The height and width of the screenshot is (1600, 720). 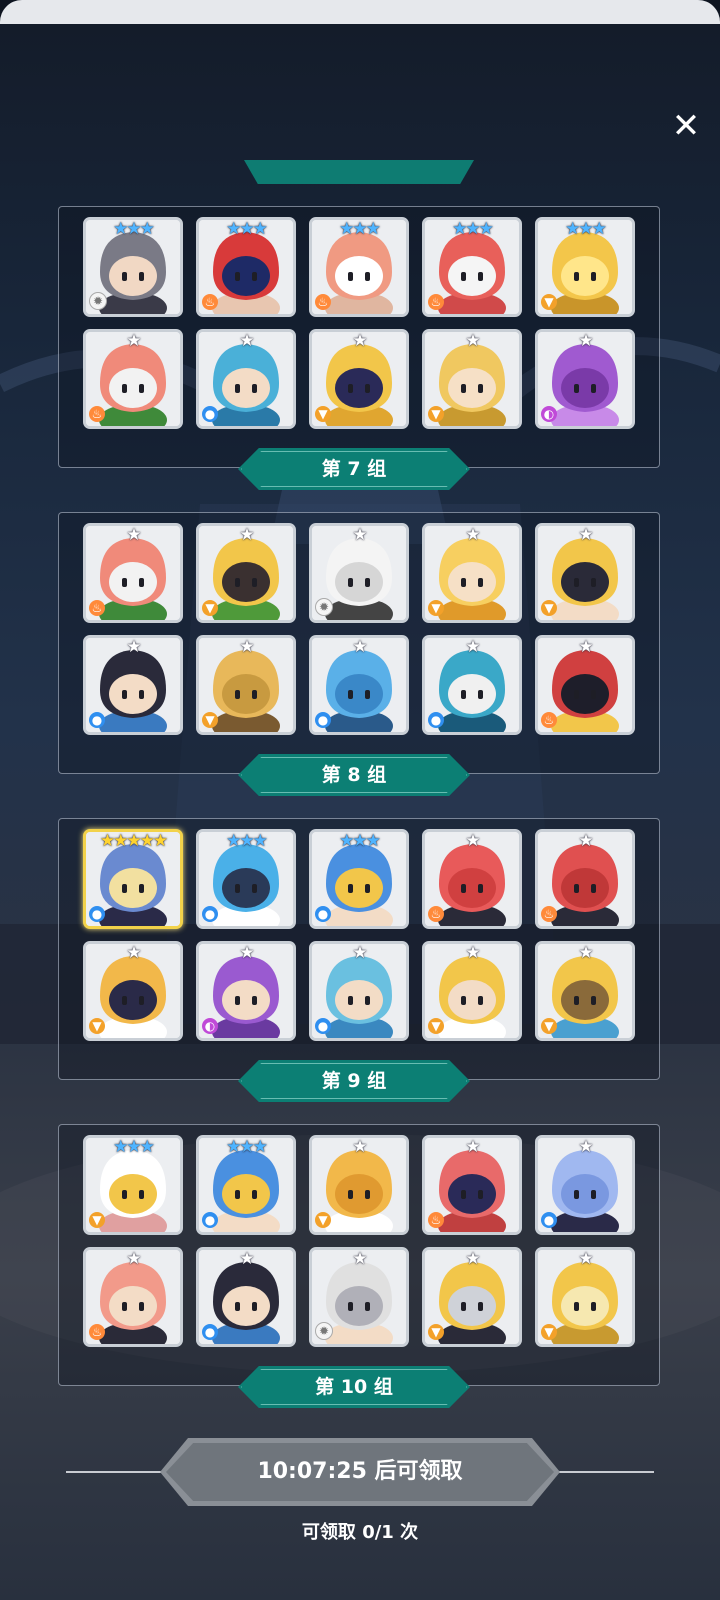 I want to click on character-card-winged-blonde: ★ ▼, so click(x=472, y=991).